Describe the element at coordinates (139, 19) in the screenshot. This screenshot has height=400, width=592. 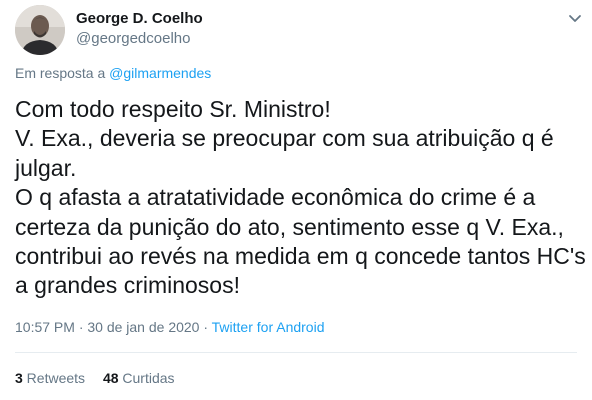
I see `author-display-name: George D. Coelho` at that location.